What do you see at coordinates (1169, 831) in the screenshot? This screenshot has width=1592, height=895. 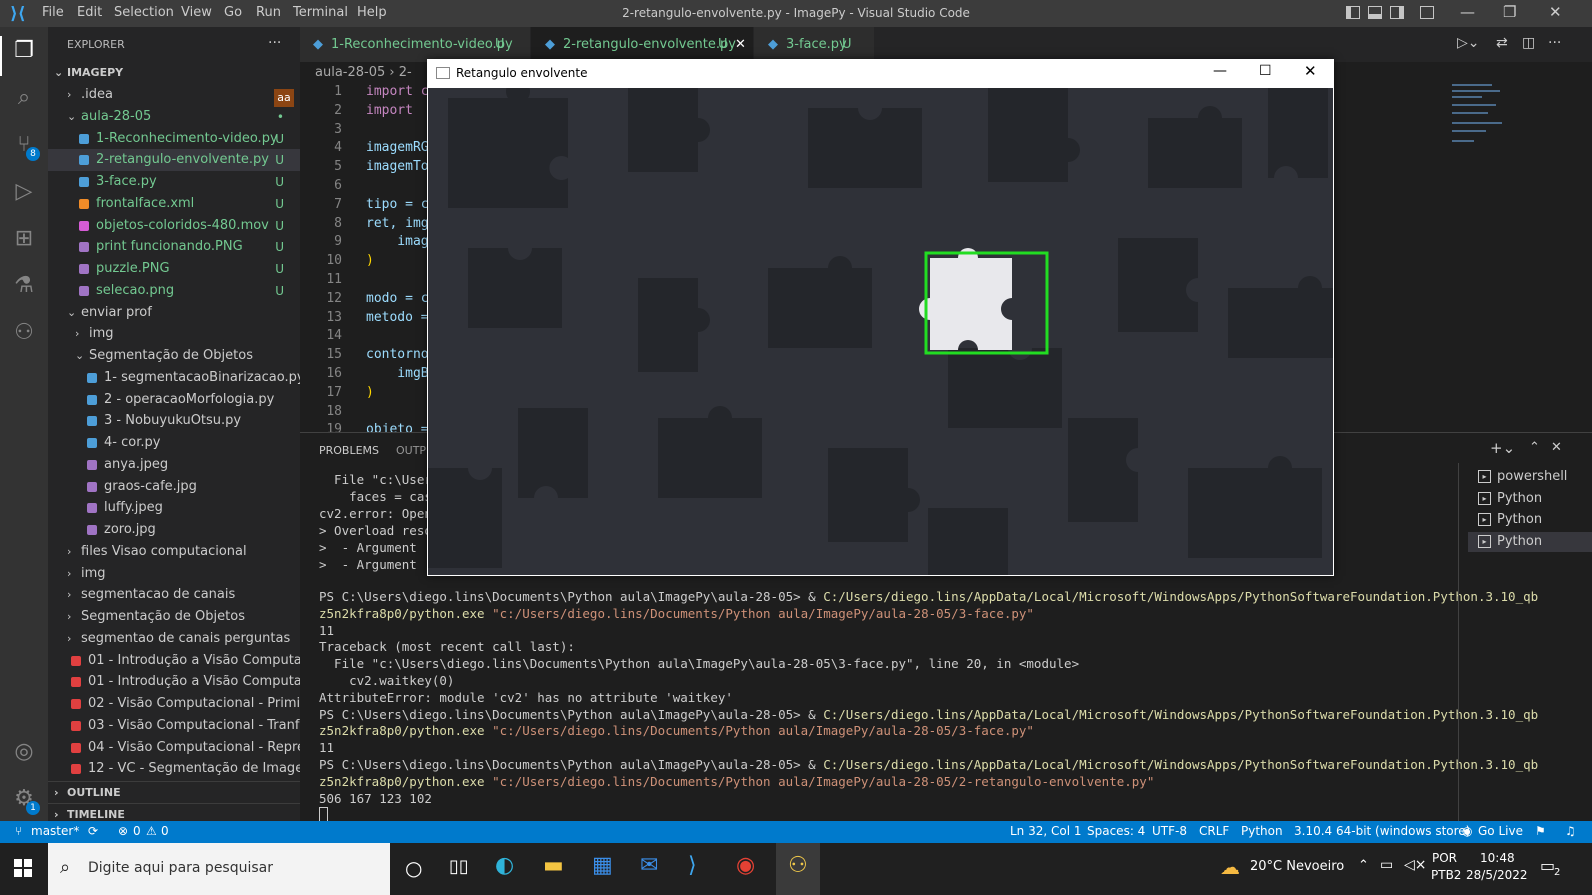 I see `encoding: UTF-8` at bounding box center [1169, 831].